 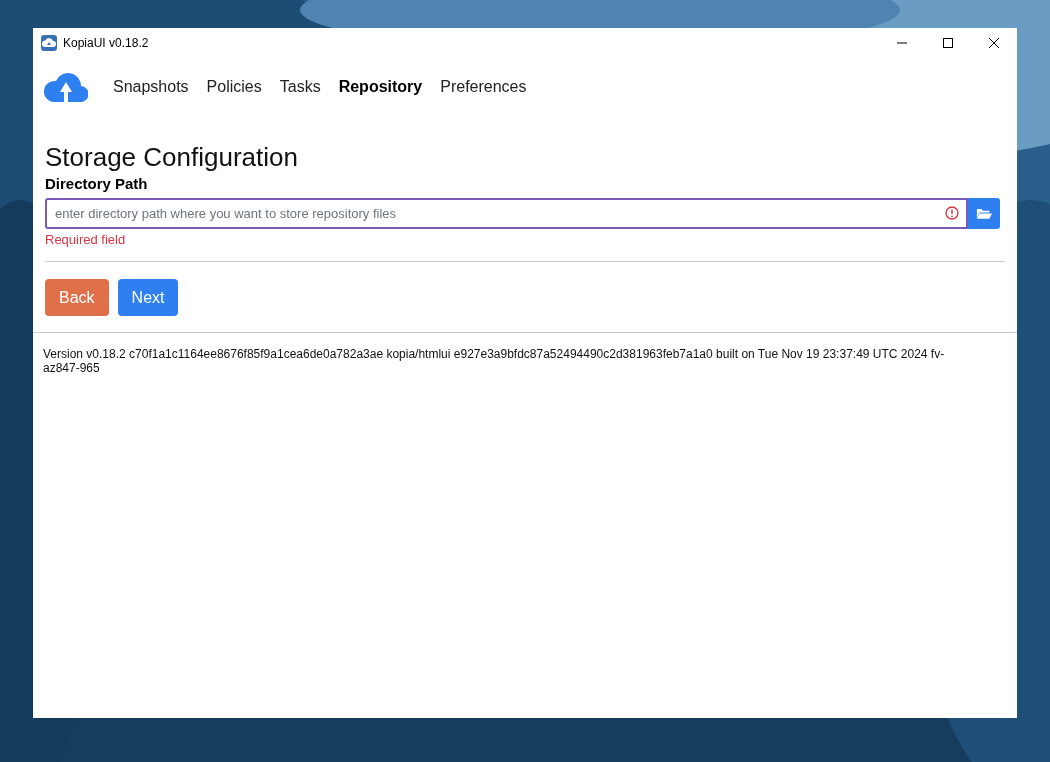 I want to click on version-info: Version v0.18.2 c70f1a1c1164ee8676f85f9a1cea6de0a782a3ae kopia/htmlui e927e3a9bfdc87a52494490c2d381963feb7a1a0 built on Tue Nov 19 23:37:49 UTC 2024 fv-az847-965, so click(x=494, y=360).